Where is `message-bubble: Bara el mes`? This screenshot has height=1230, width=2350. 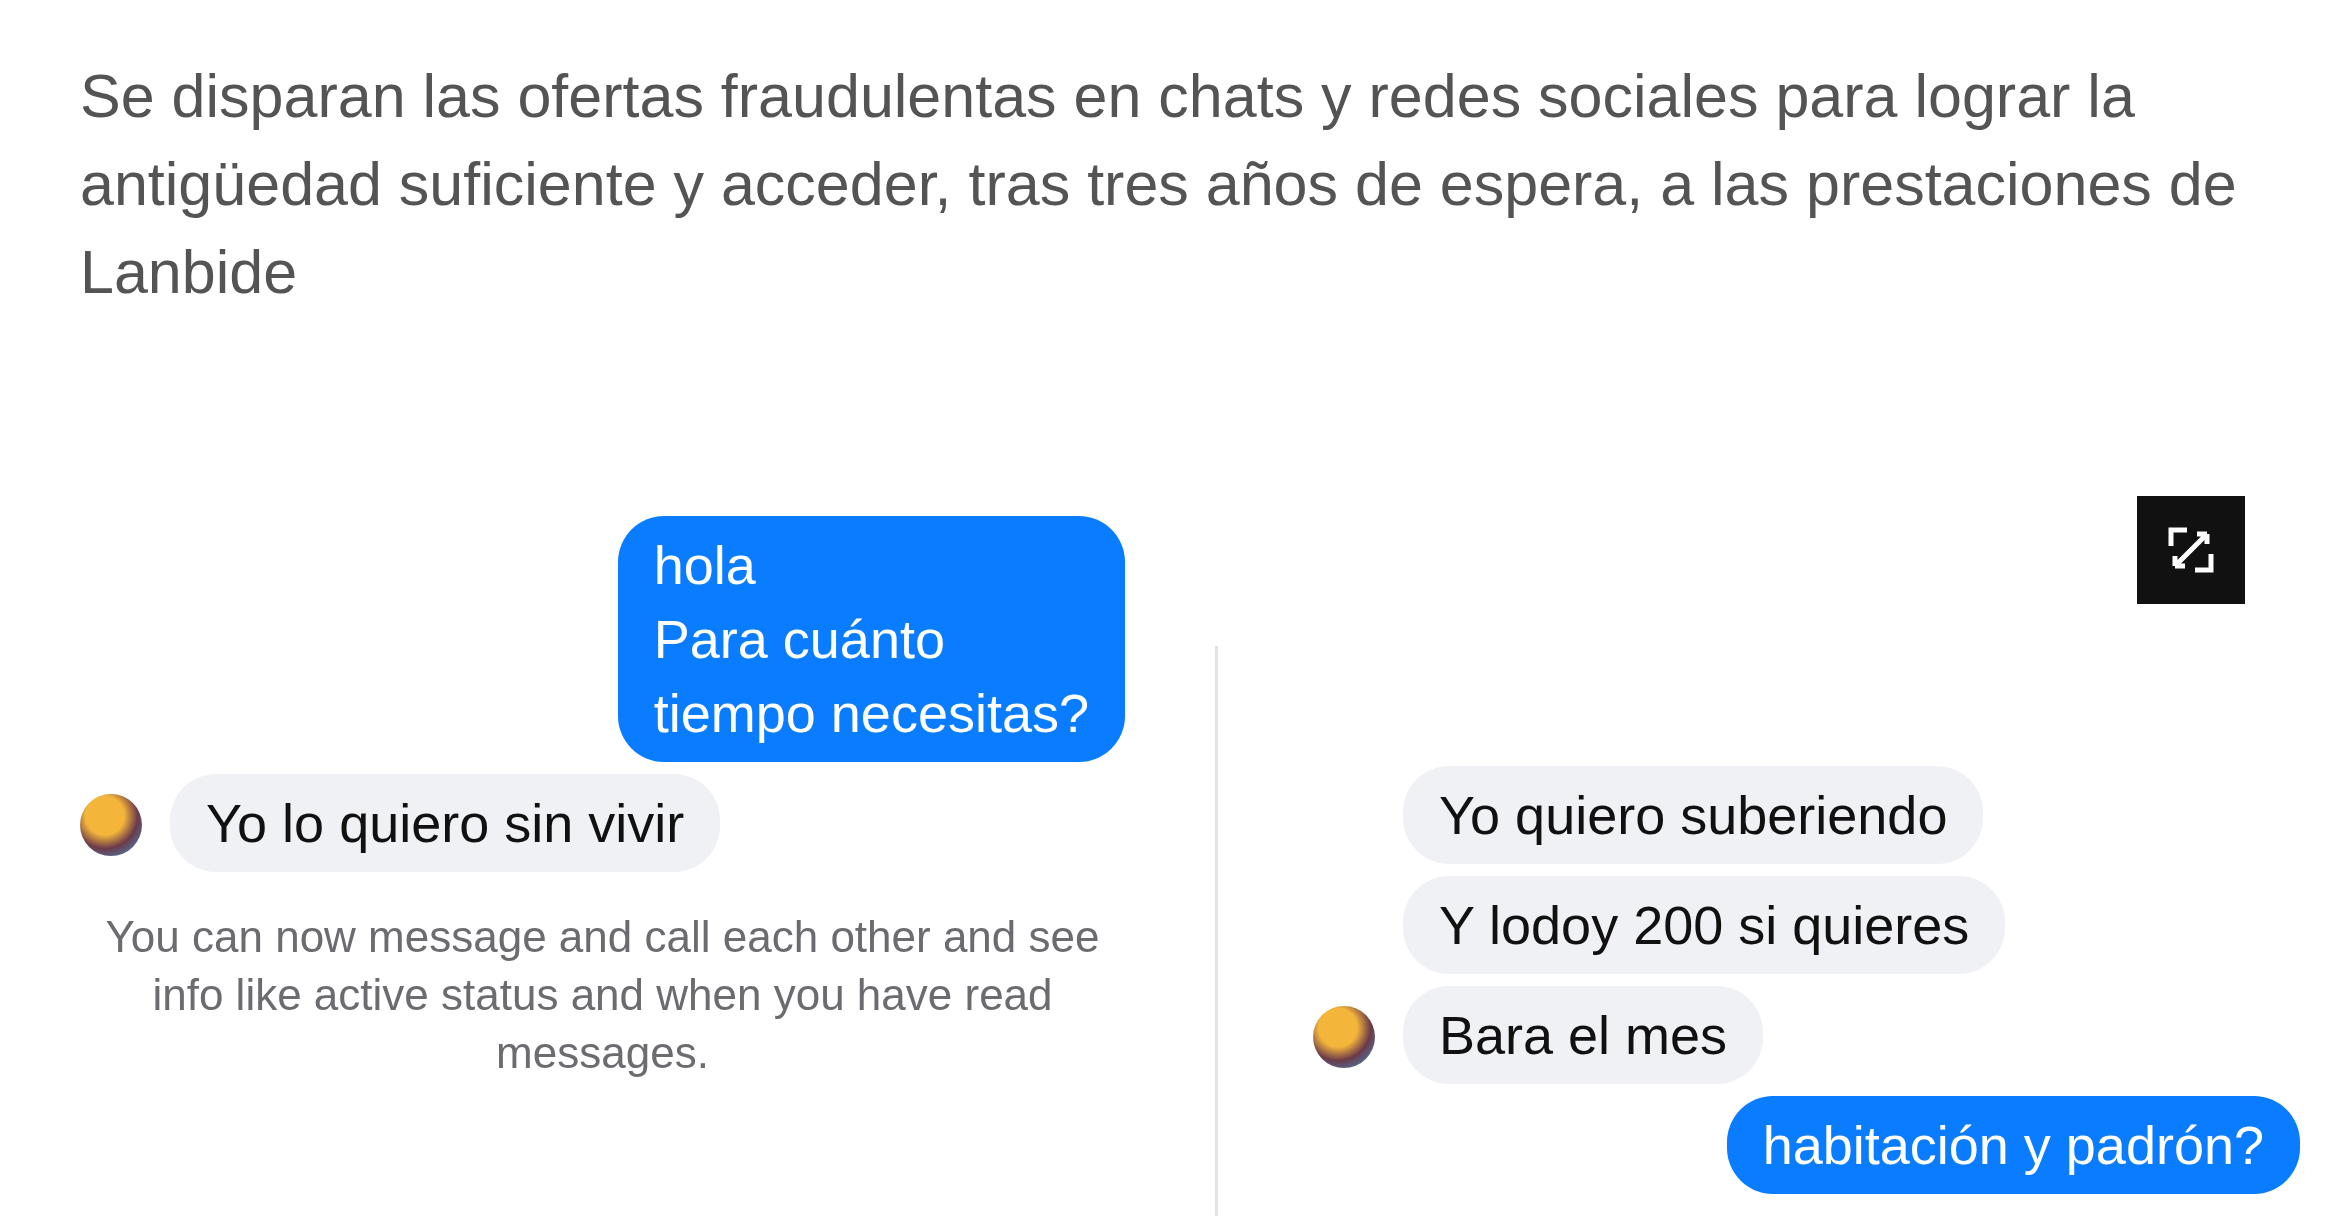 message-bubble: Bara el mes is located at coordinates (1583, 1035).